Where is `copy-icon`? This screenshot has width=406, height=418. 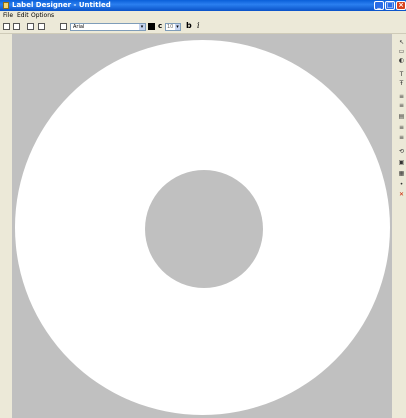
copy-icon is located at coordinates (41, 26).